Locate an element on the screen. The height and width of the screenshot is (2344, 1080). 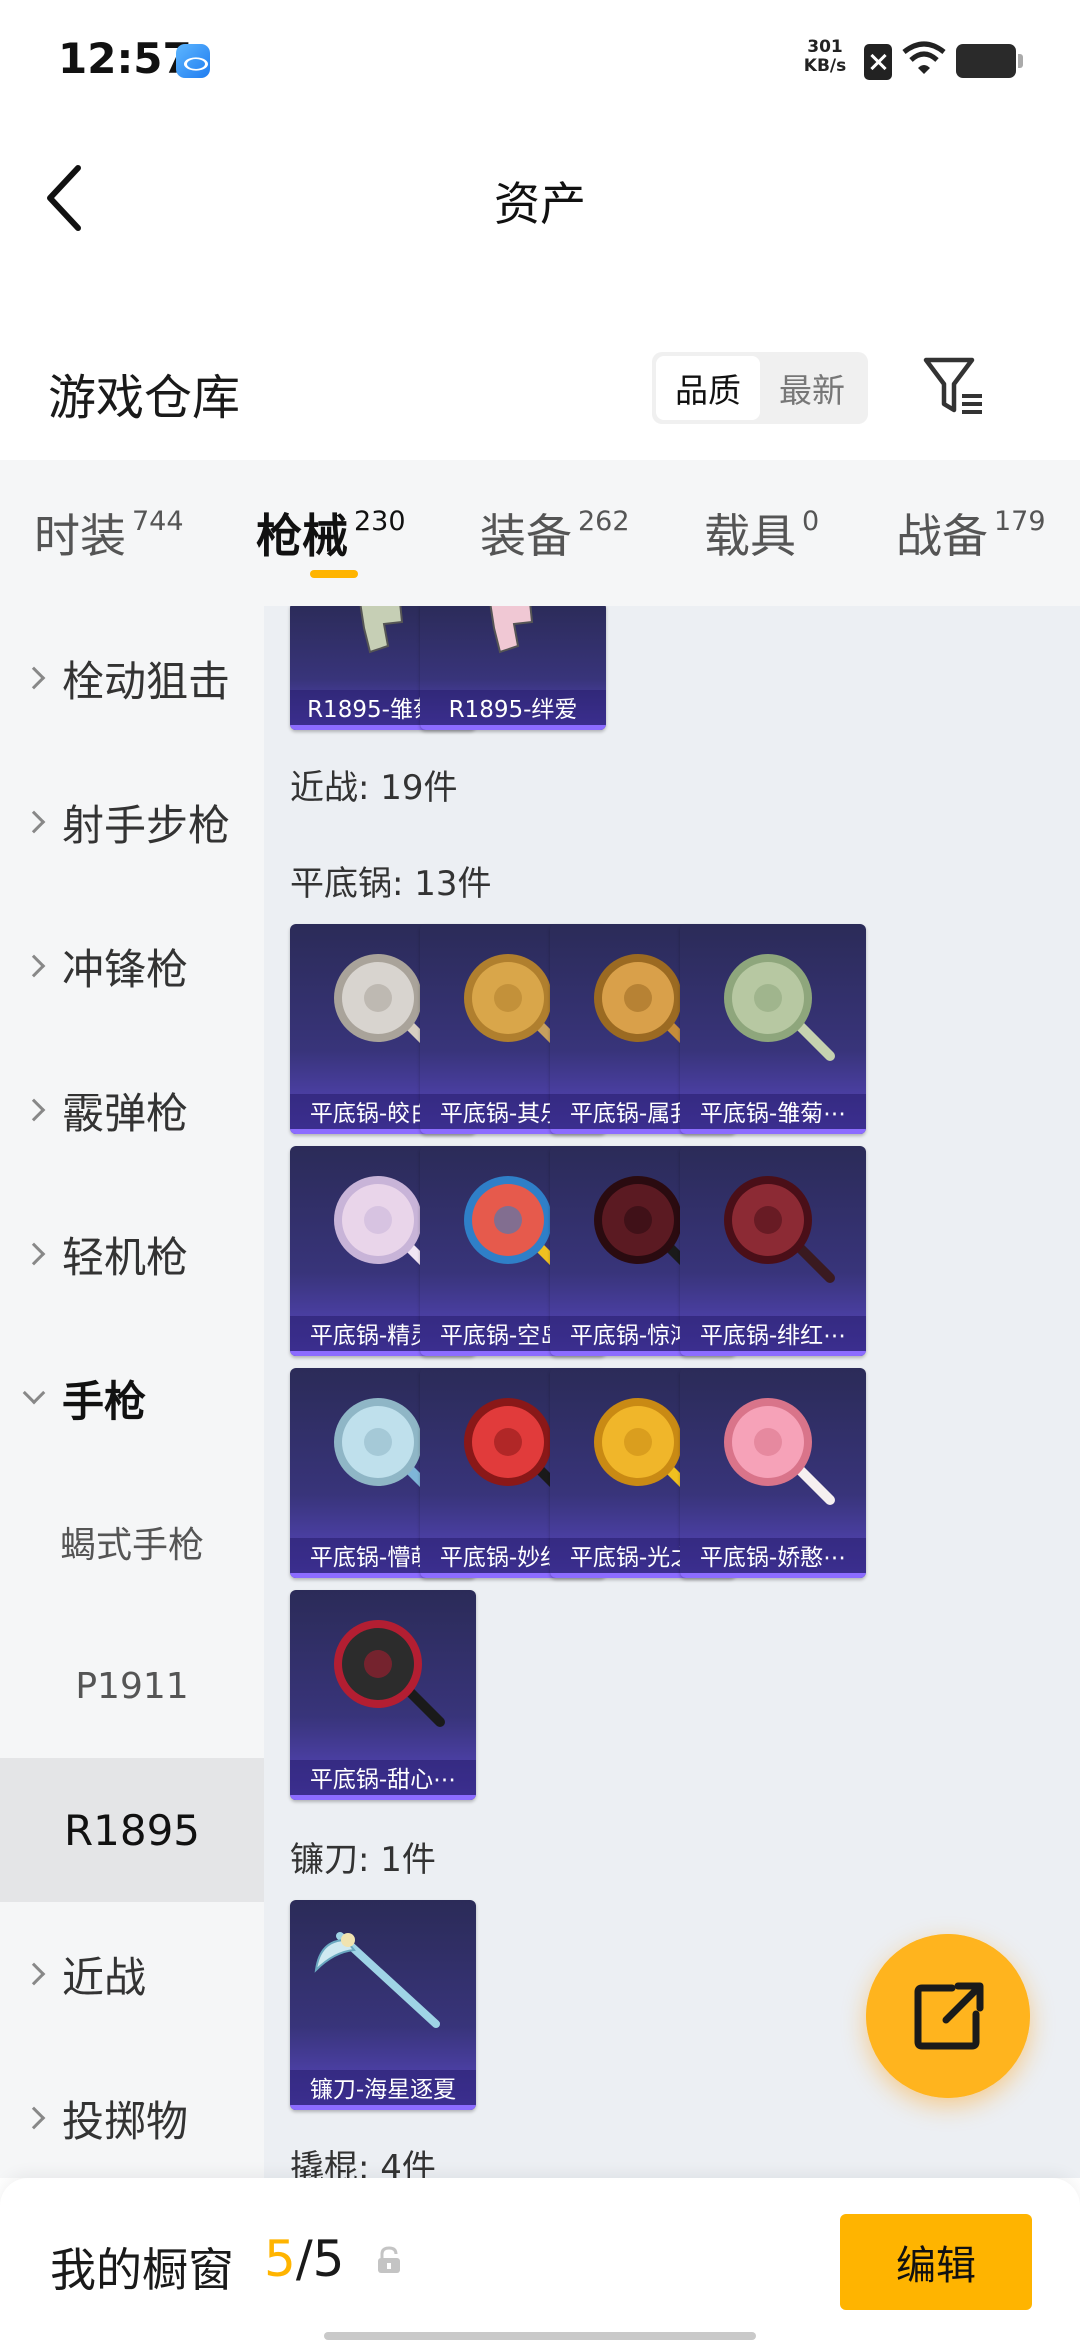
tab-label: 战备 is located at coordinates (942, 536).